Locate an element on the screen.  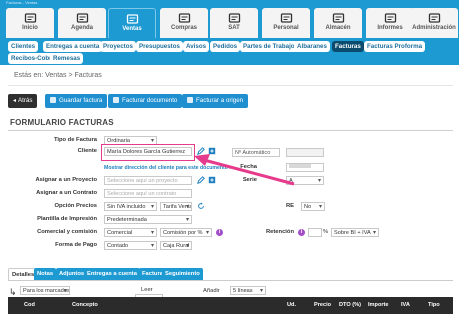
subnav-item-facturas: Facturas is located at coordinates (348, 46).